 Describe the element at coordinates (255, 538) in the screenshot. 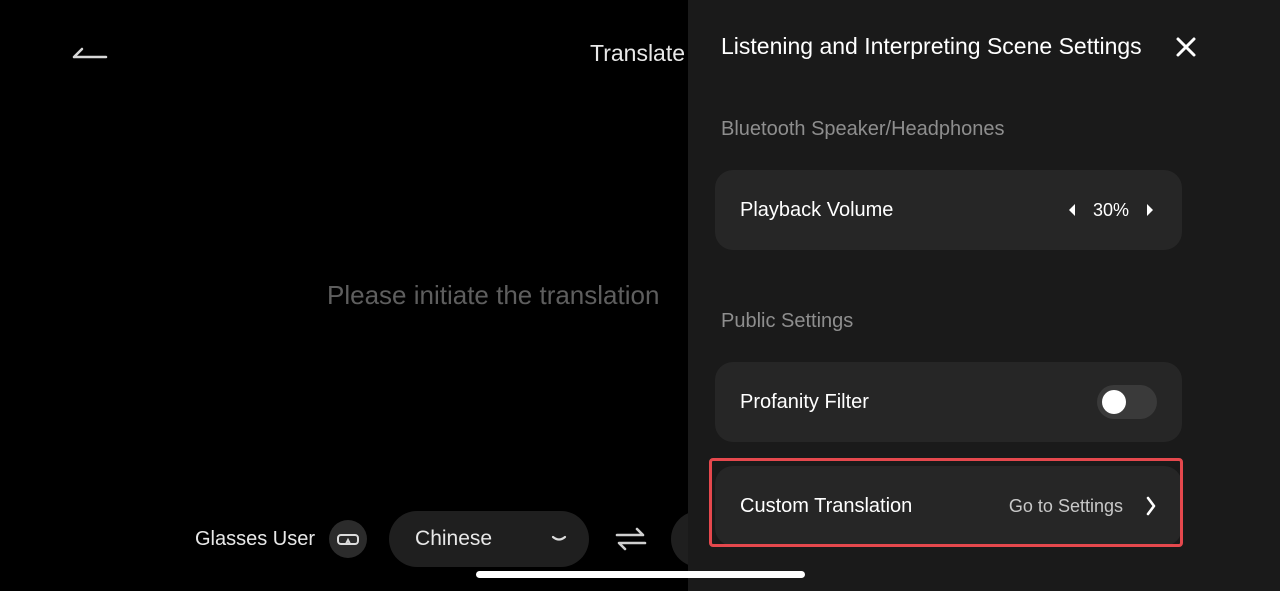

I see `glasses-user-label: Glasses User` at that location.